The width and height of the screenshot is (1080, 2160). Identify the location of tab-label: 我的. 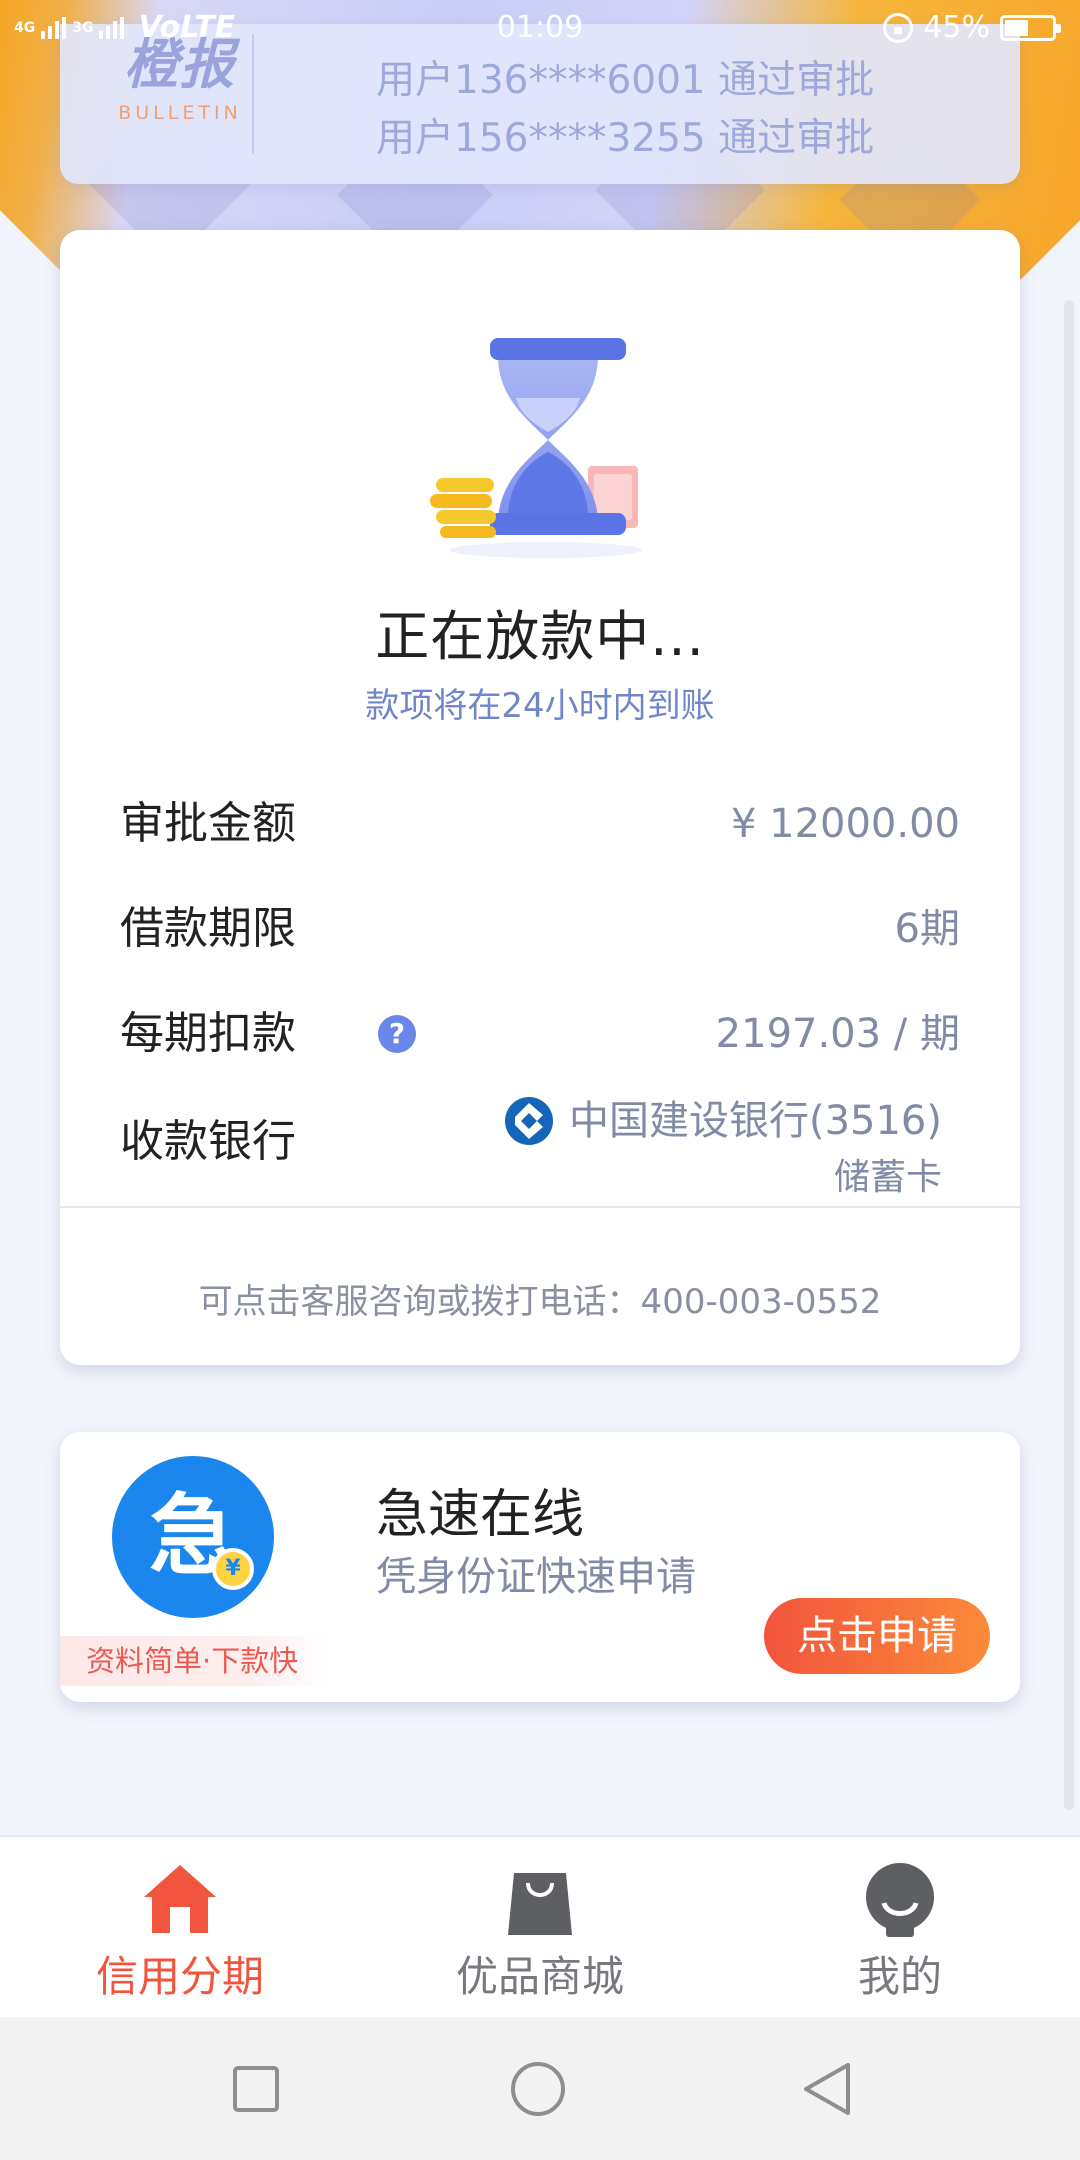
(899, 1976).